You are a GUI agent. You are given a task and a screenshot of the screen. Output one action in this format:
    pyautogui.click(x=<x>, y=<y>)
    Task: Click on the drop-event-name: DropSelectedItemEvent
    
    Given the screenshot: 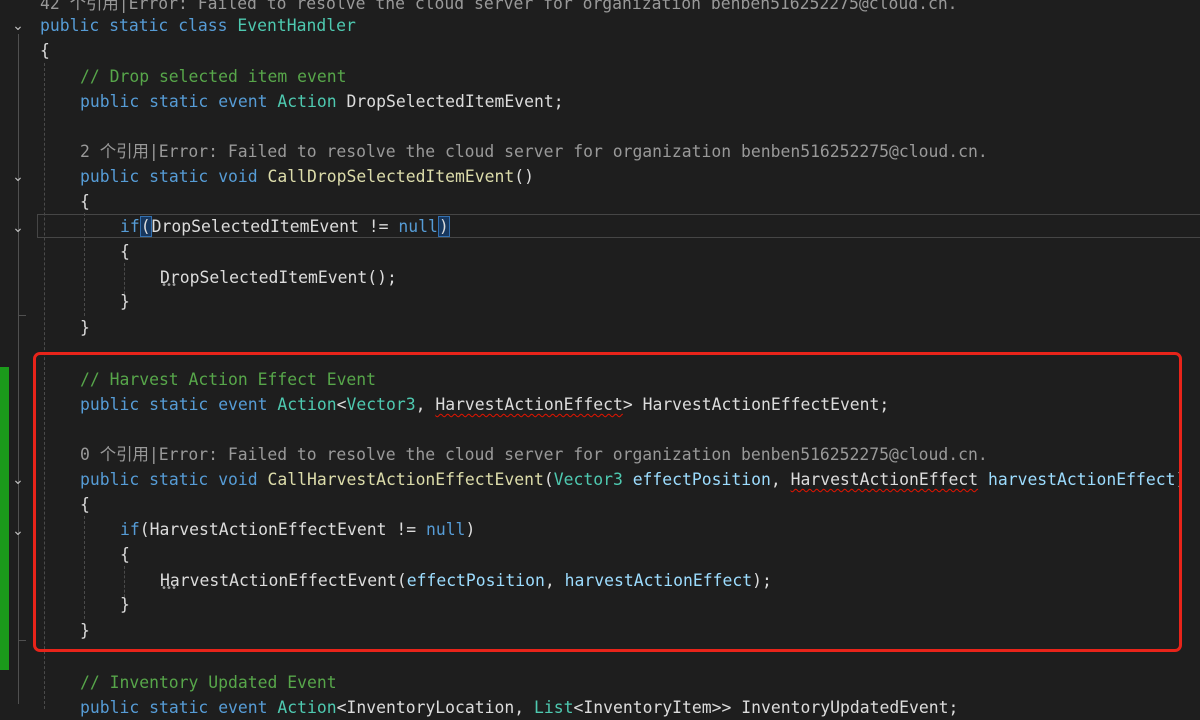 What is the action you would take?
    pyautogui.click(x=450, y=101)
    